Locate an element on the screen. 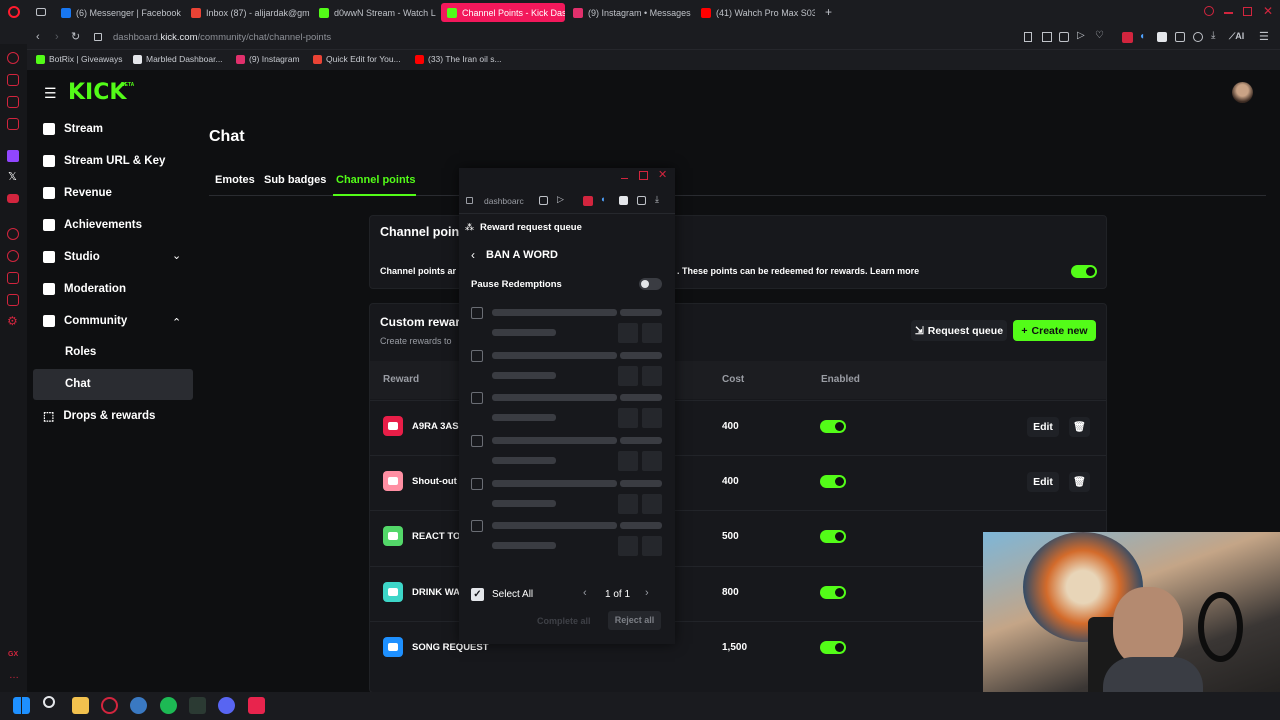  browser-tab: d0wwN Stream - Watch L is located at coordinates (376, 12).